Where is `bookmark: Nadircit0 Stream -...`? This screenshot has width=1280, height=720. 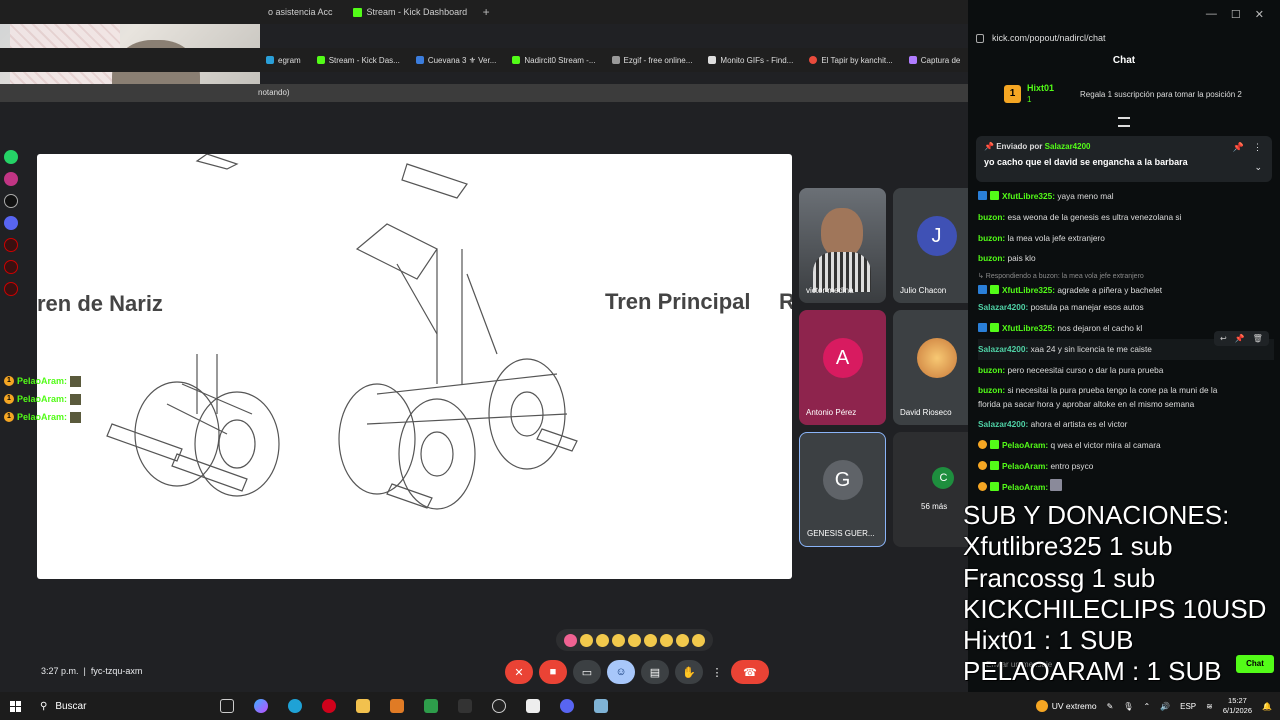
bookmark: Nadircit0 Stream -... is located at coordinates (553, 60).